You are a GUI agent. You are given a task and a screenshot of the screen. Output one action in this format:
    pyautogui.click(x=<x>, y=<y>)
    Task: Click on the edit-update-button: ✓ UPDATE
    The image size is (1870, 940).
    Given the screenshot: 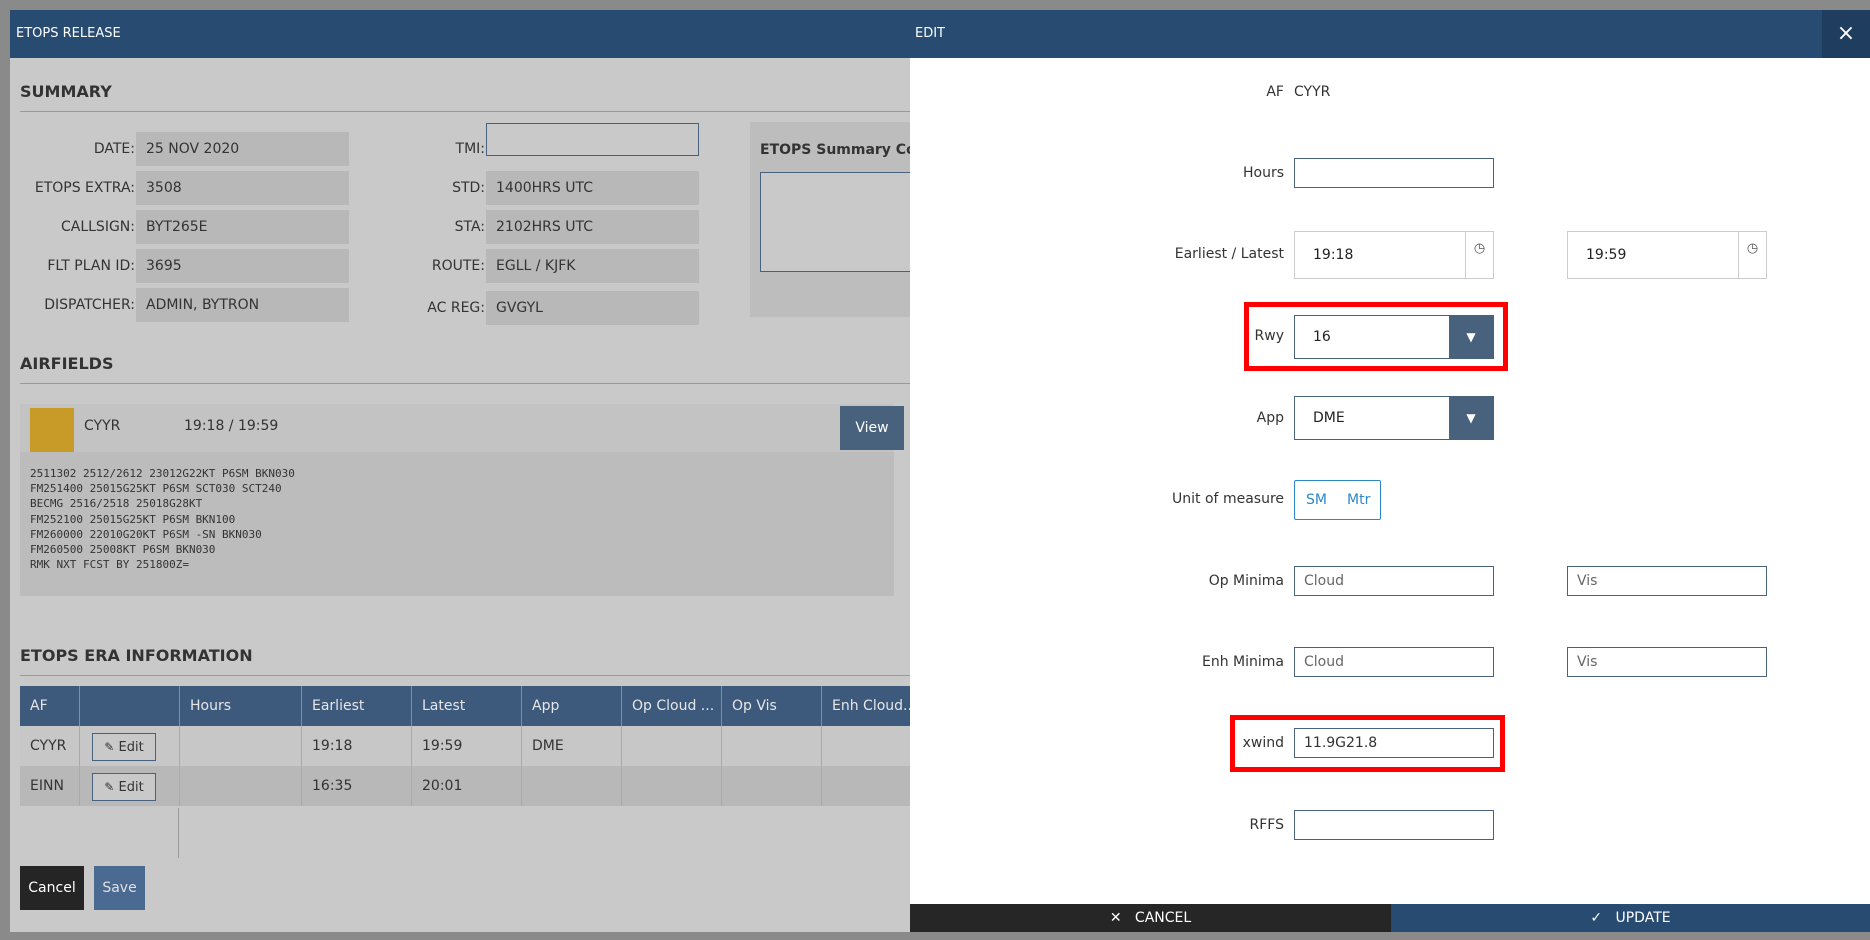 What is the action you would take?
    pyautogui.click(x=1630, y=918)
    